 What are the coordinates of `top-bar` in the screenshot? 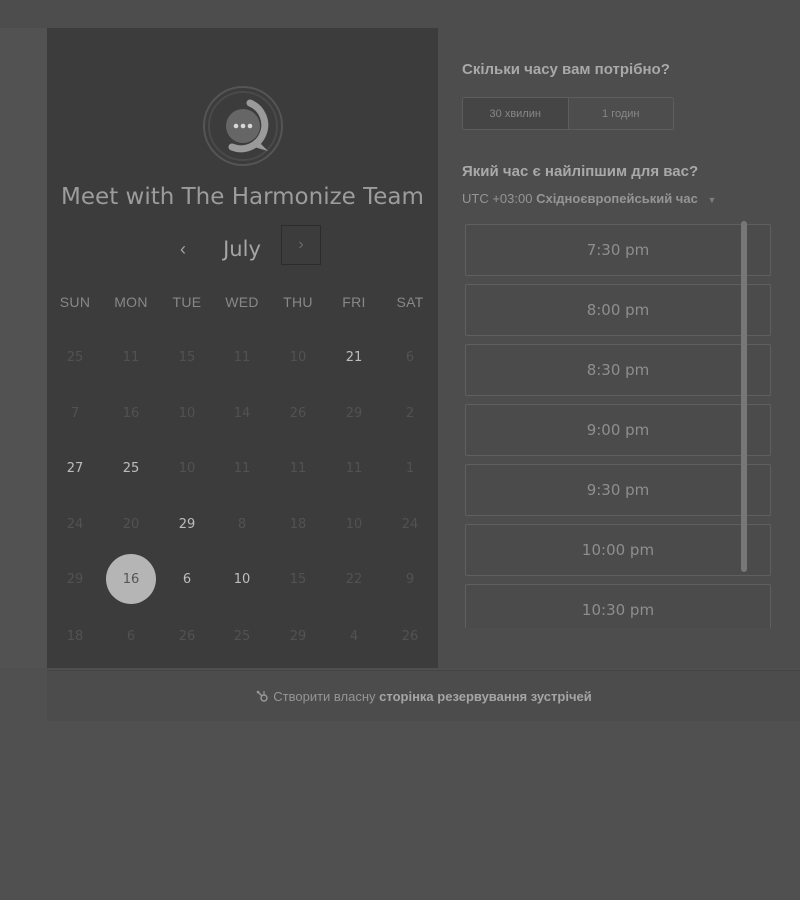 It's located at (400, 14).